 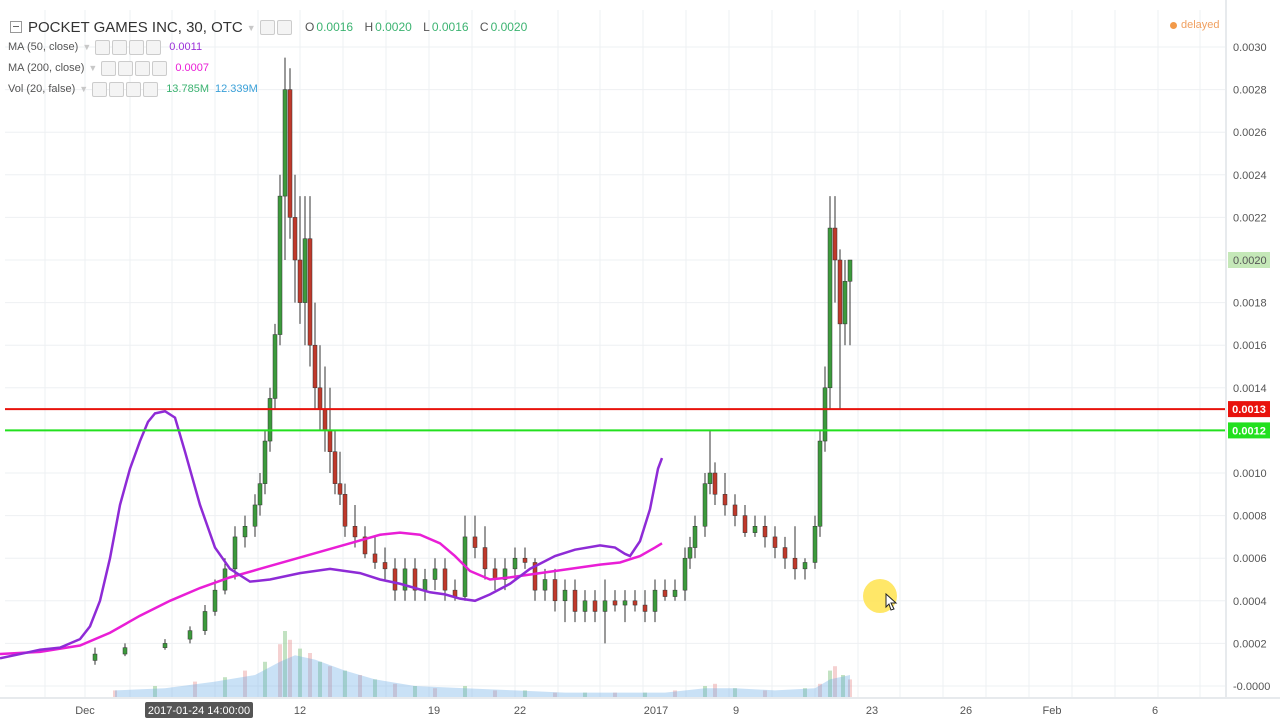 I want to click on x-tick-label: 6, so click(x=1155, y=711).